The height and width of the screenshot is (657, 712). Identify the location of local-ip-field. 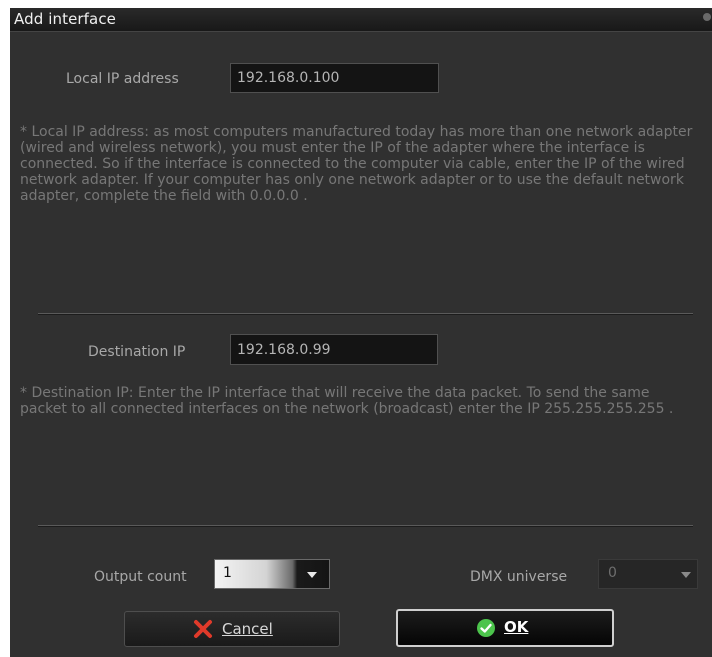
(334, 78).